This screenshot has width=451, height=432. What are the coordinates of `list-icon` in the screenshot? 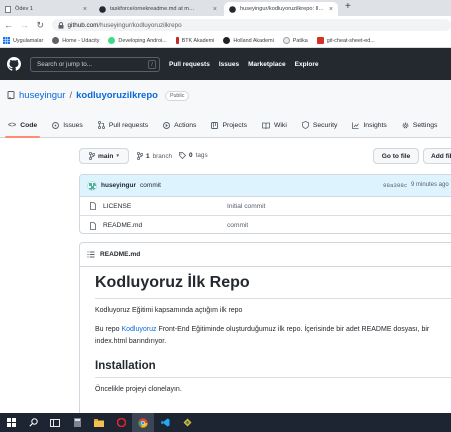 It's located at (91, 254).